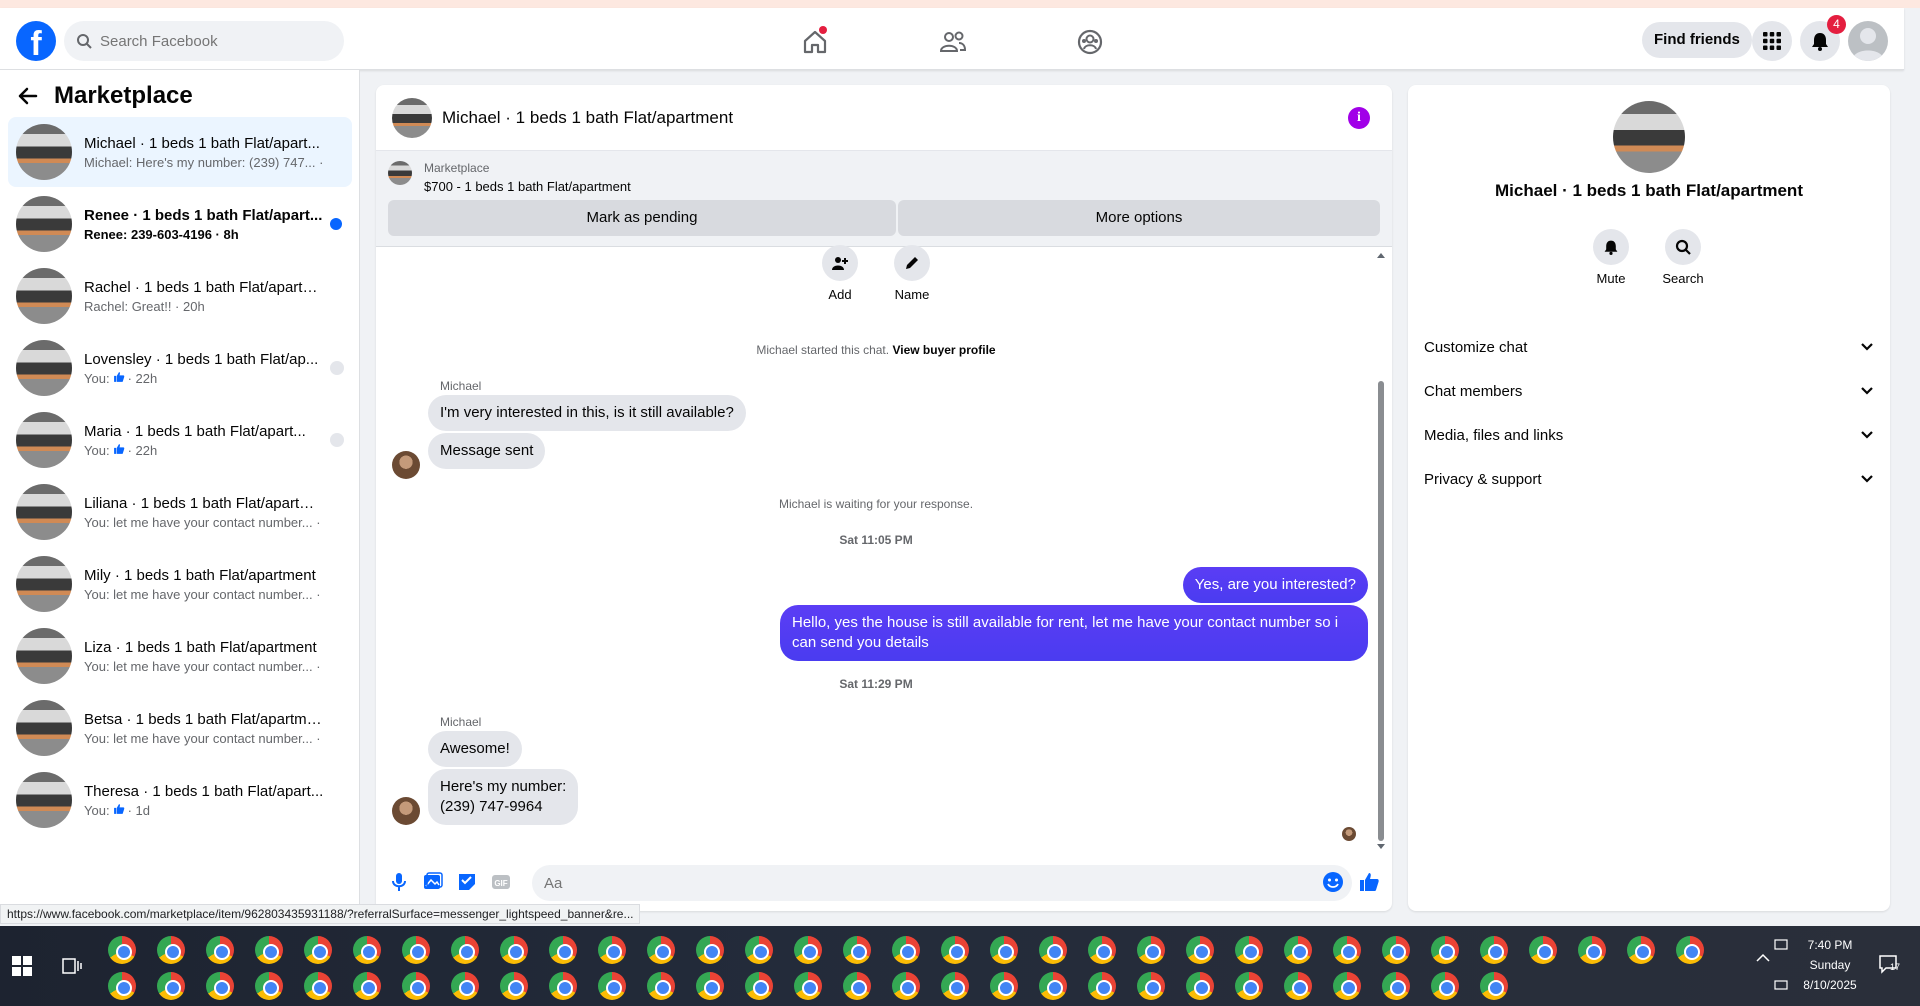 The width and height of the screenshot is (1920, 1006). What do you see at coordinates (501, 882) in the screenshot?
I see `gif-icon: GIF` at bounding box center [501, 882].